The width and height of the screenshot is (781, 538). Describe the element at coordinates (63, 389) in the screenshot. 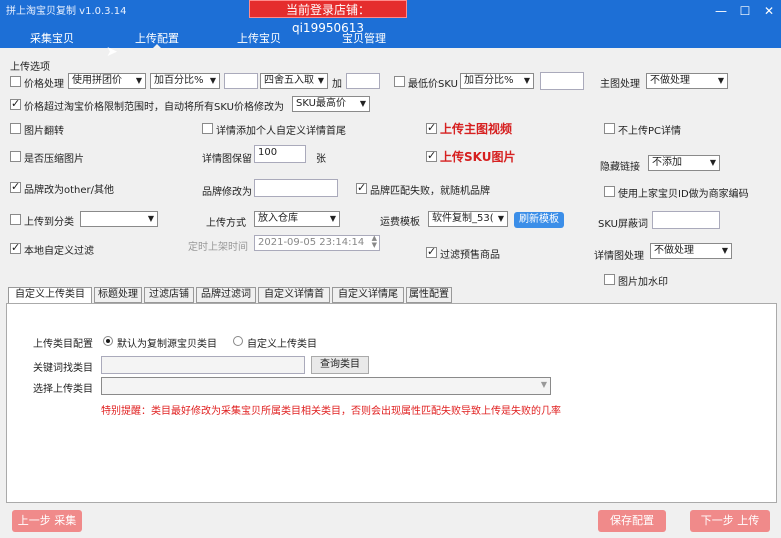

I see `select-category-label: 选择上传类目` at that location.